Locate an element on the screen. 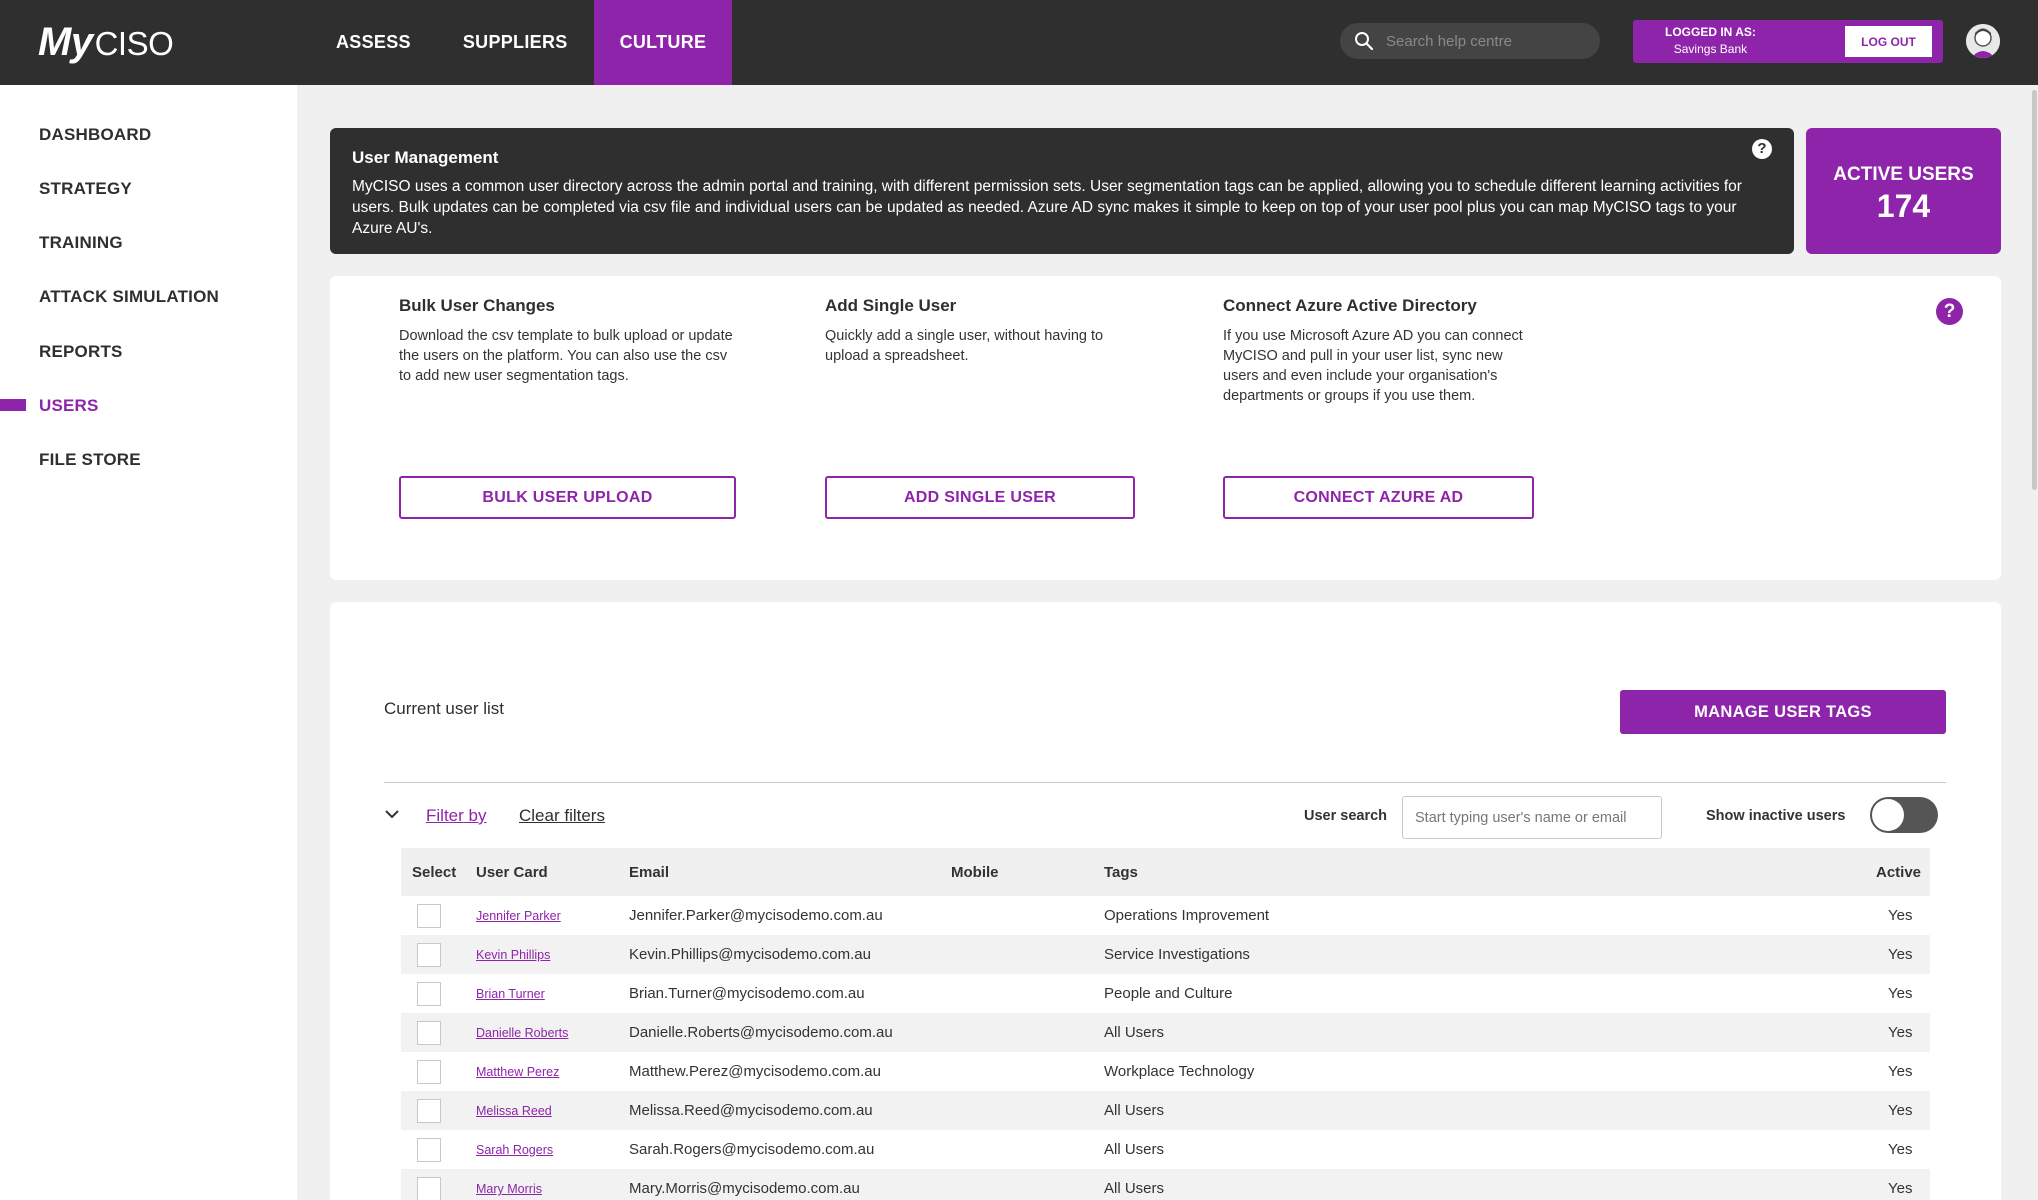 The width and height of the screenshot is (2038, 1200). sidebar-item-users: USERS is located at coordinates (69, 406).